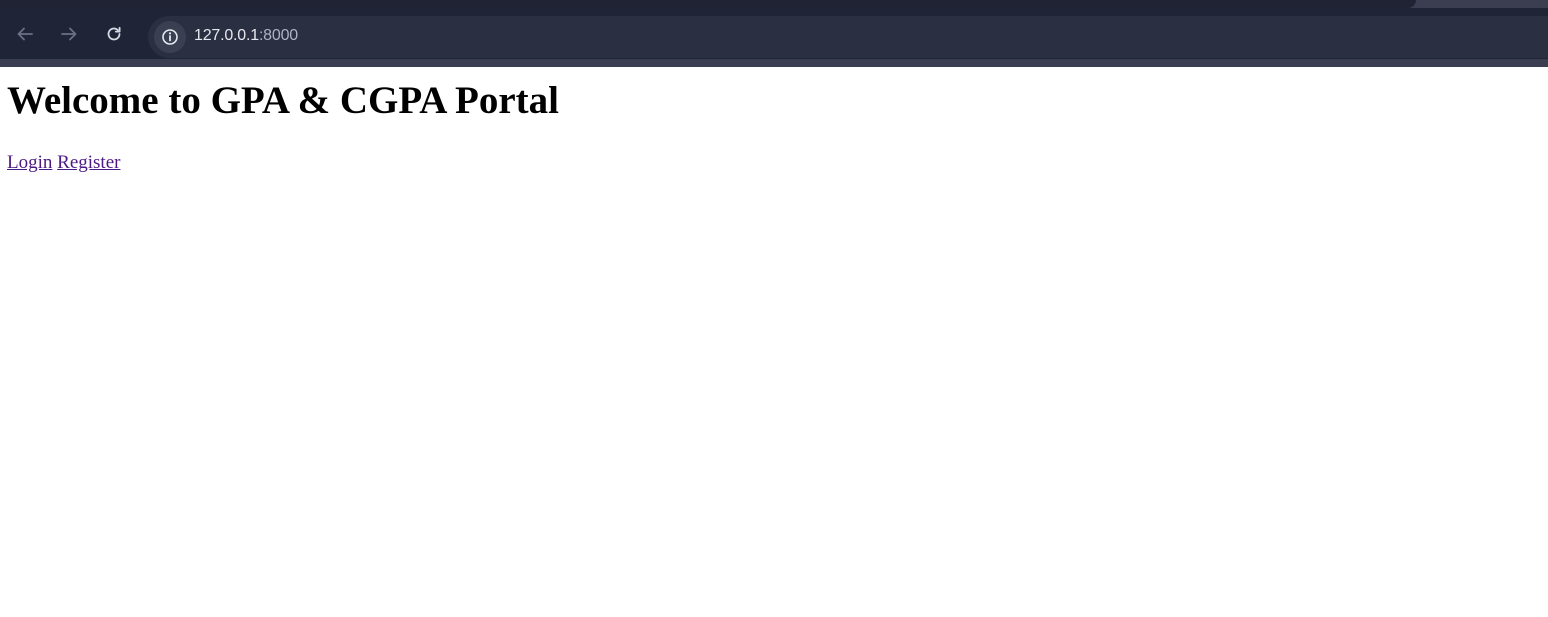  I want to click on url-host: 127.0.0.1, so click(226, 35).